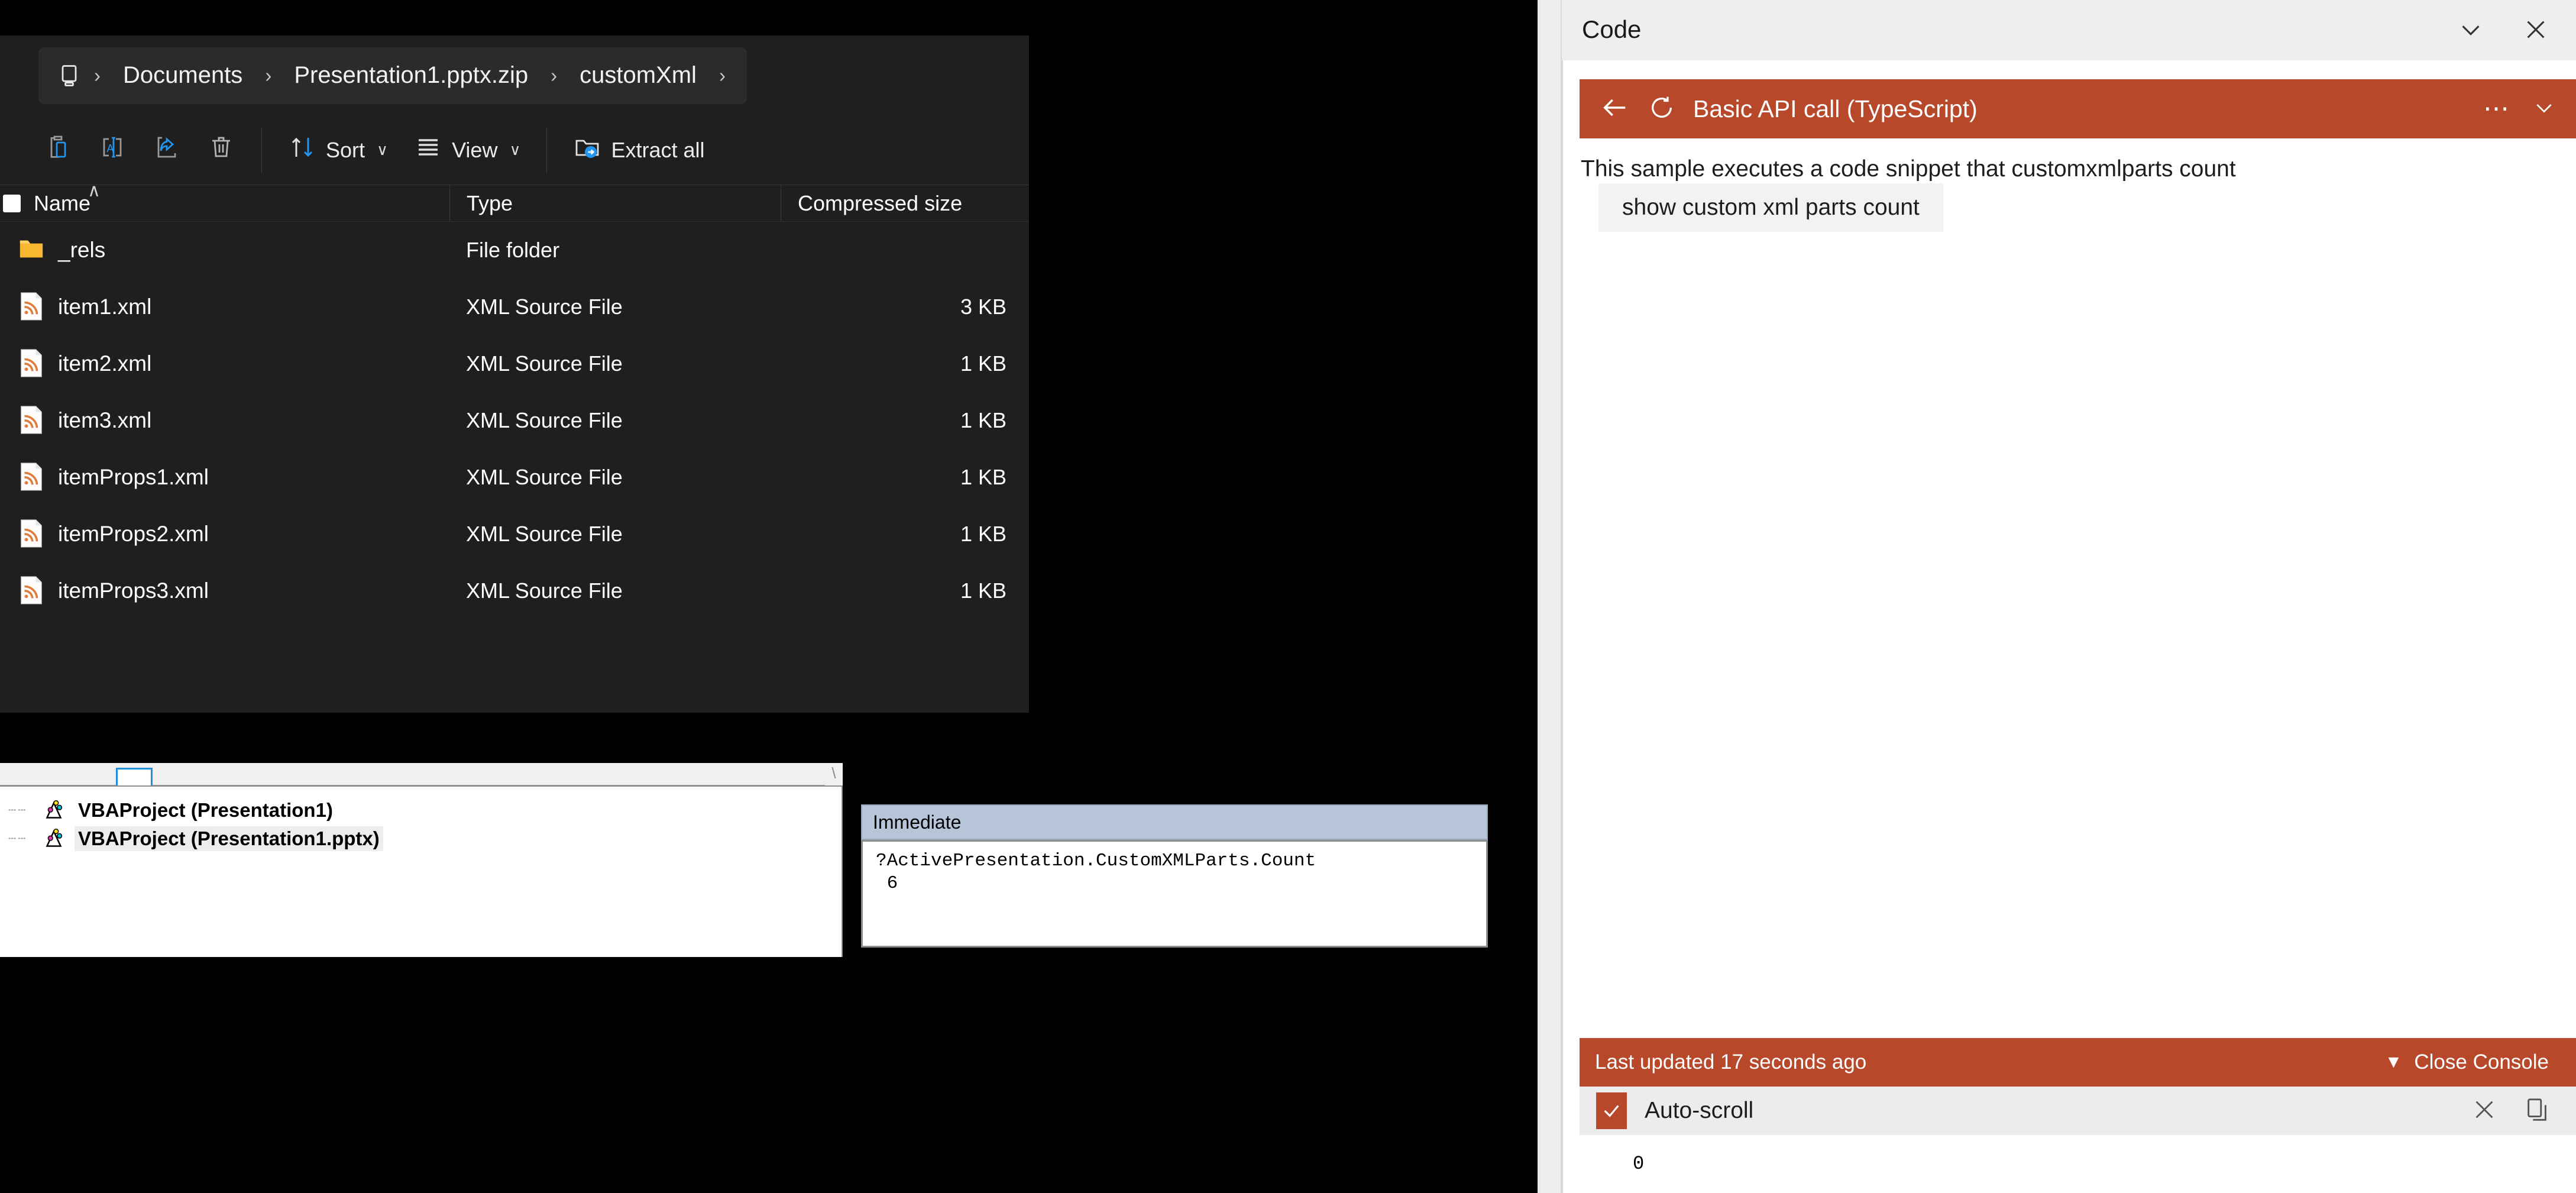  What do you see at coordinates (422, 969) in the screenshot?
I see `vba-bottom-filler` at bounding box center [422, 969].